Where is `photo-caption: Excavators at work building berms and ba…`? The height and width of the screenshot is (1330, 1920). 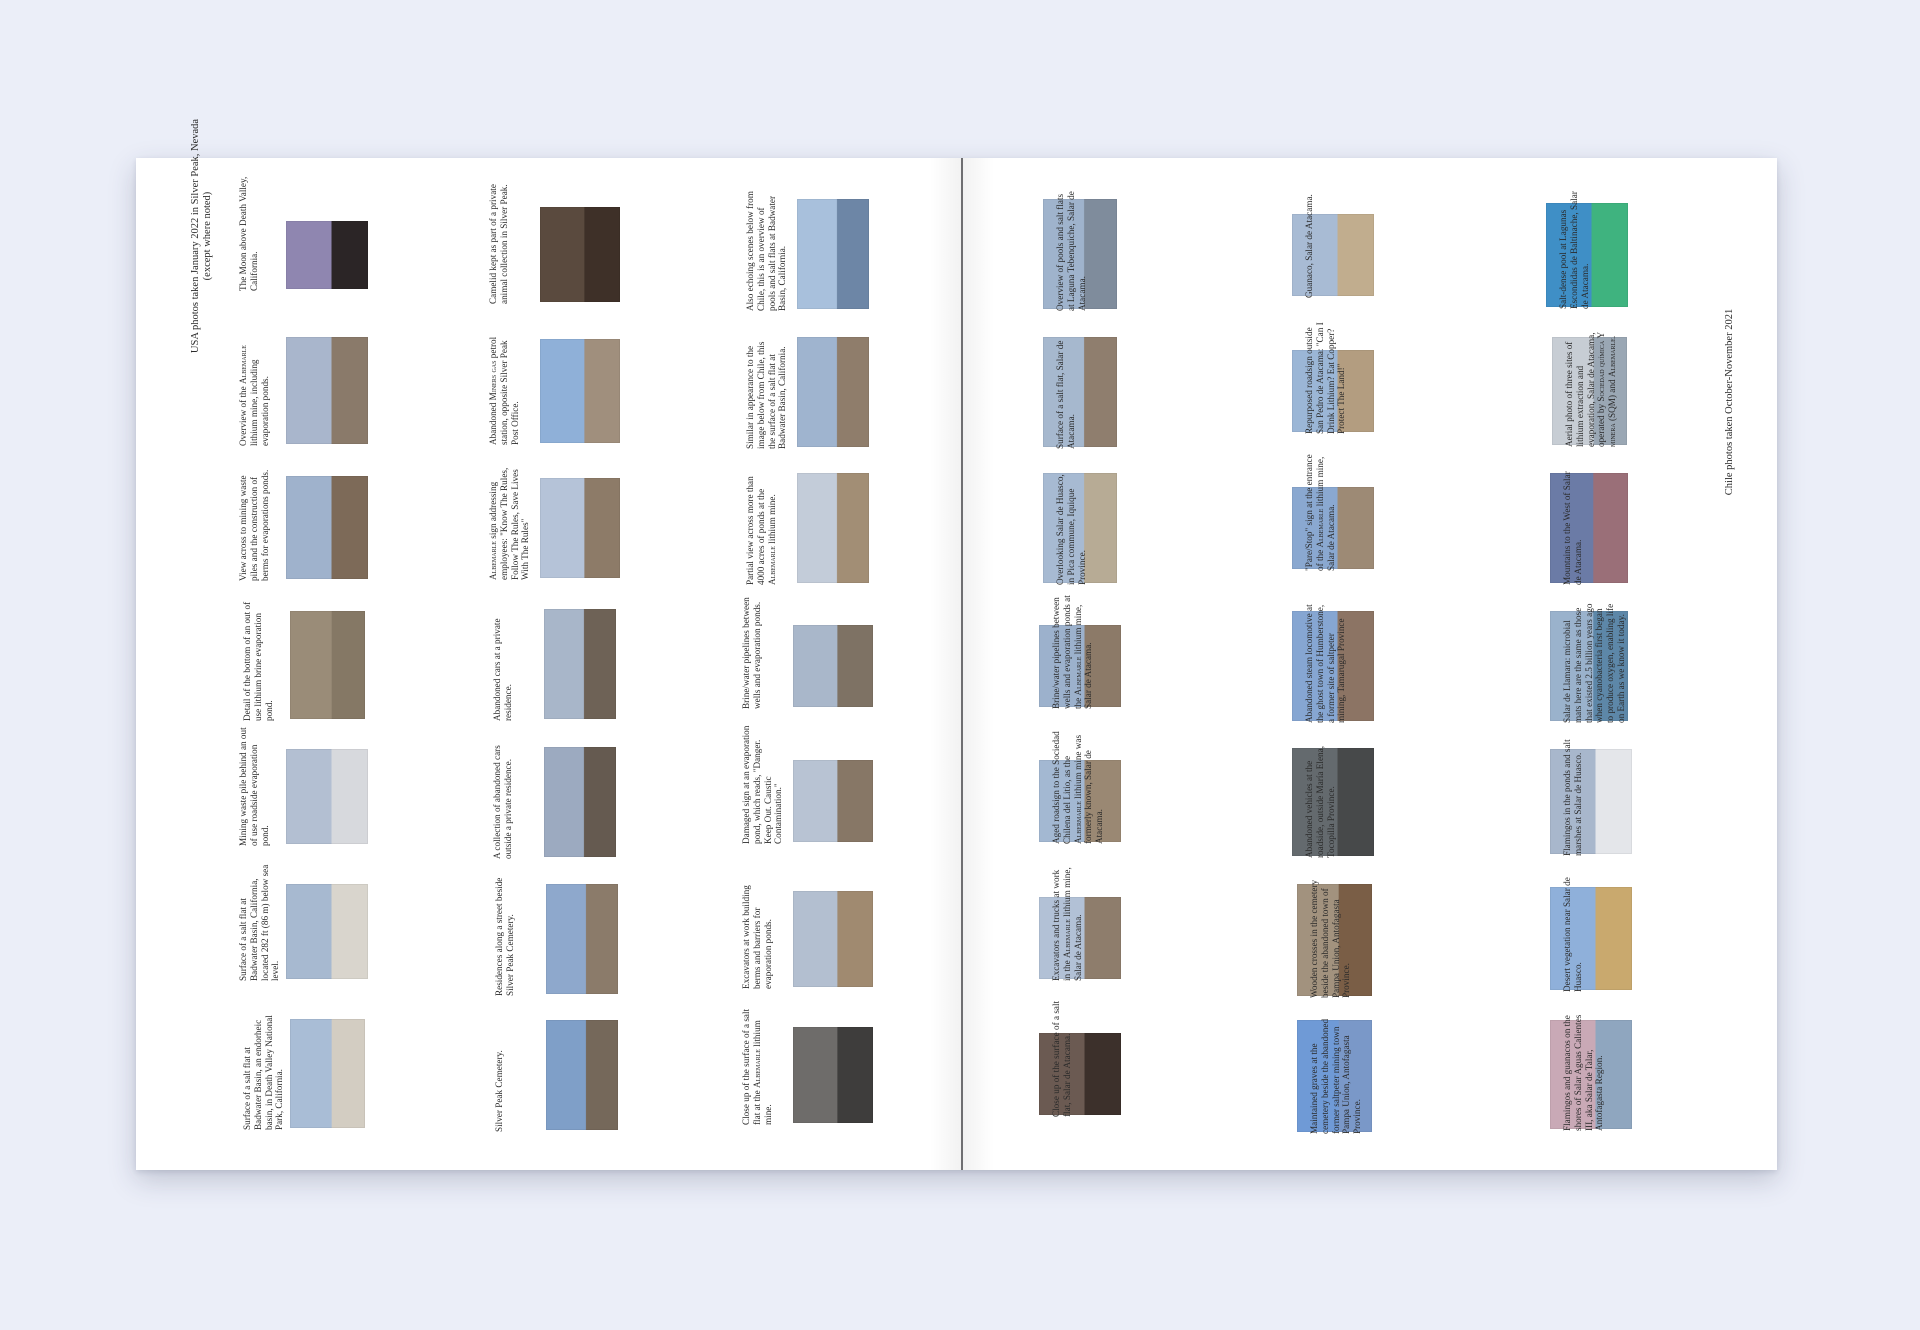 photo-caption: Excavators at work building berms and ba… is located at coordinates (757, 937).